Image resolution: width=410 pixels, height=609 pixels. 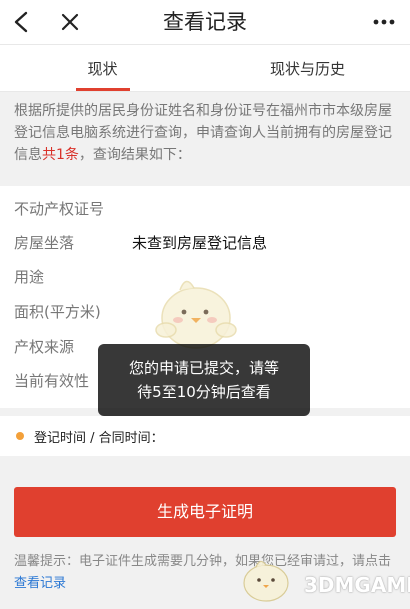 I want to click on chevron-left-icon, so click(x=21, y=22).